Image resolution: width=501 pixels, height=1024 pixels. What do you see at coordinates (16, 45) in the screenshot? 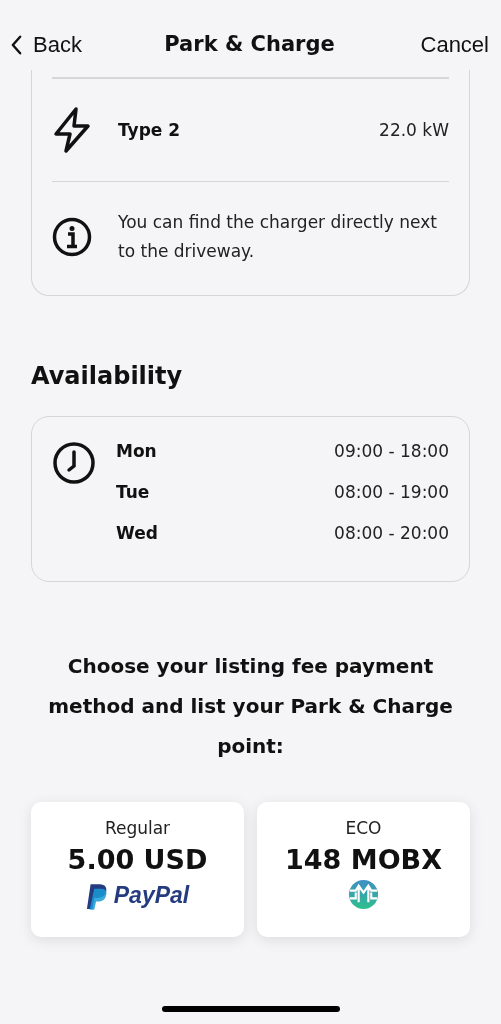
I see `chevron-left-icon` at bounding box center [16, 45].